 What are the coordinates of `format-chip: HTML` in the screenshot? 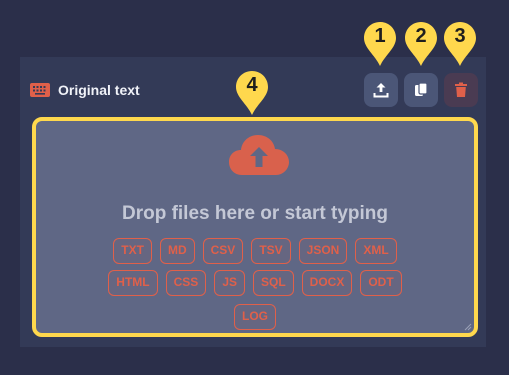 It's located at (133, 283).